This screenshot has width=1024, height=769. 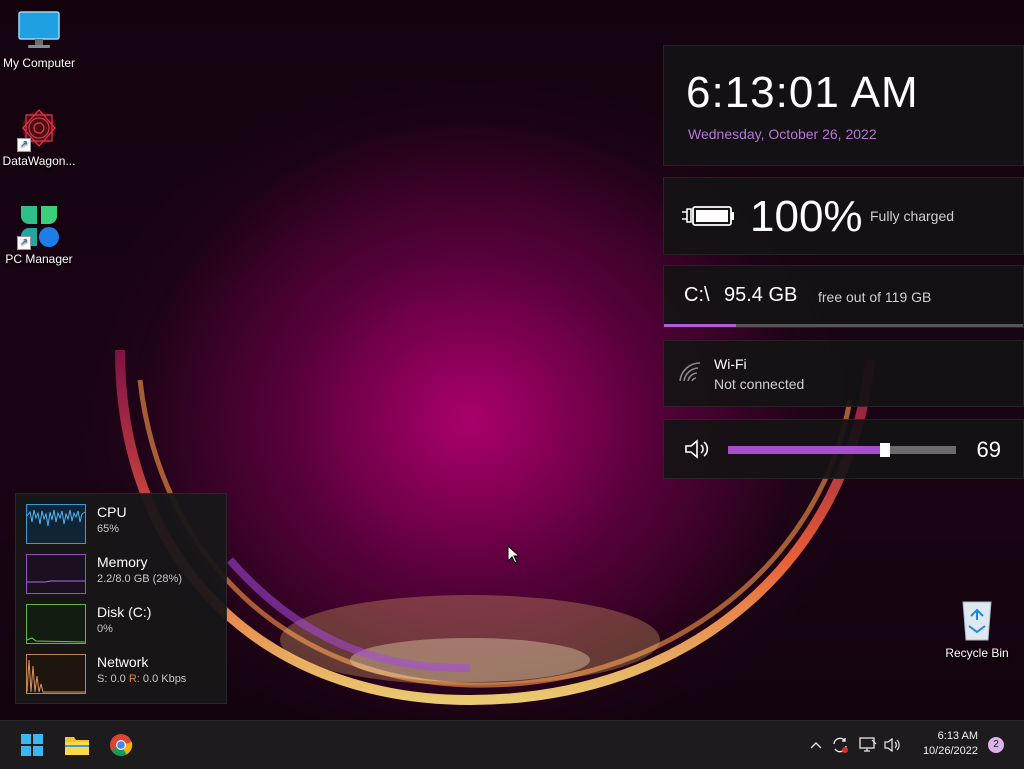 What do you see at coordinates (56, 524) in the screenshot?
I see `cpu-graph` at bounding box center [56, 524].